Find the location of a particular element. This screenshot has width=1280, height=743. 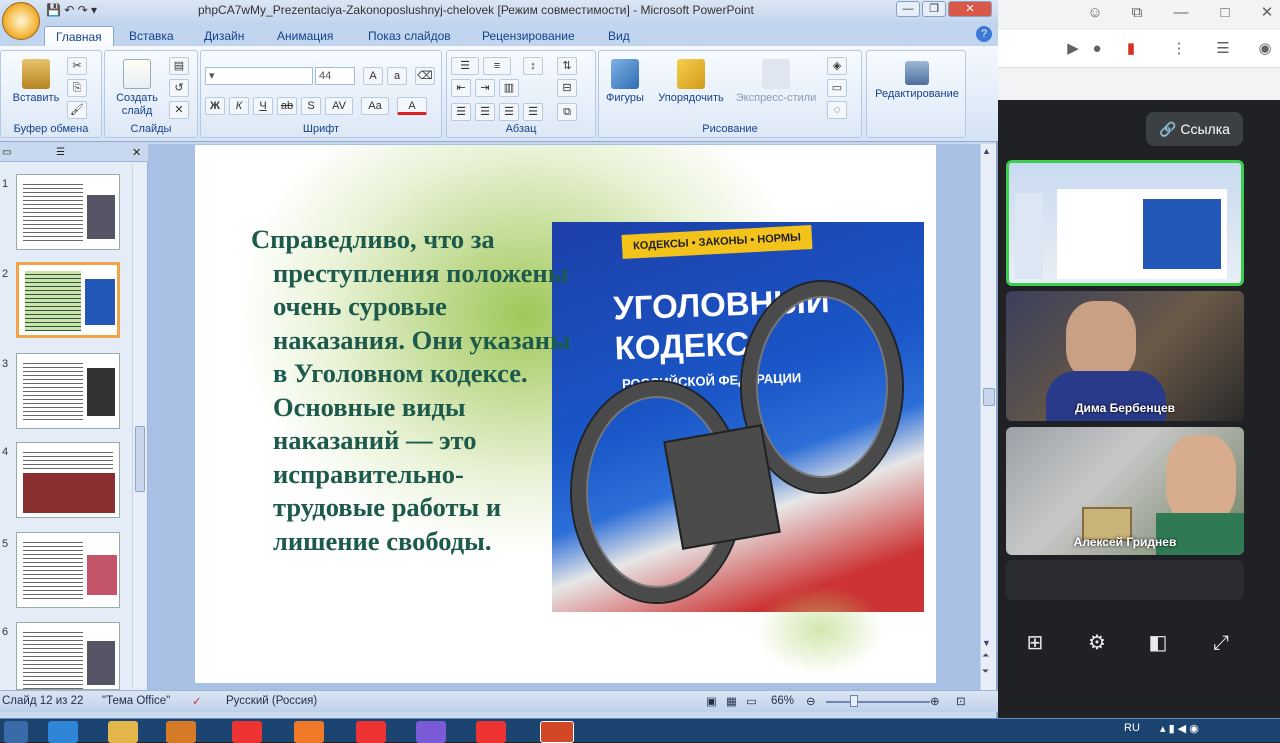

scrollbar-thumb is located at coordinates (140, 459).